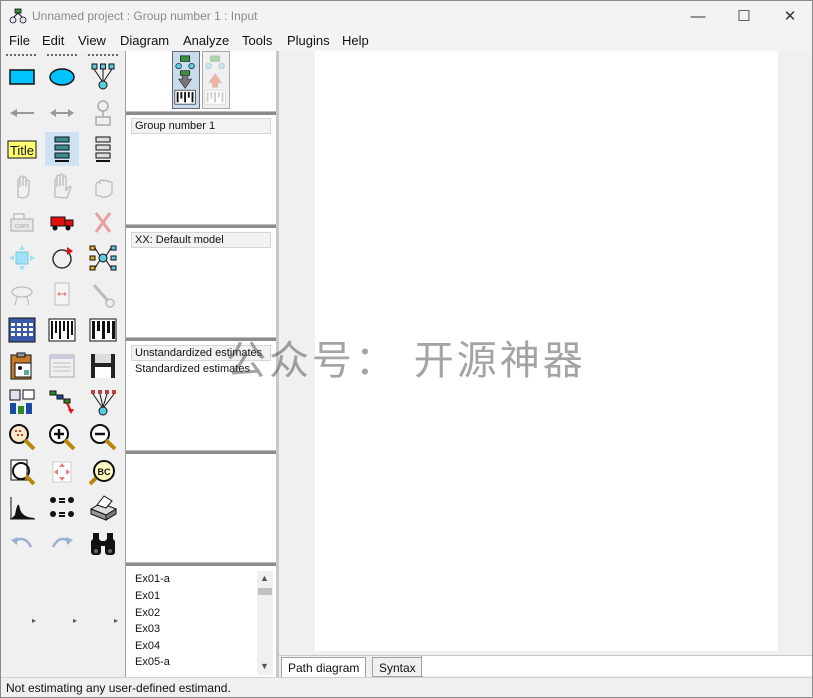 This screenshot has height=698, width=813. What do you see at coordinates (22, 472) in the screenshot?
I see `show-entire-page-icon` at bounding box center [22, 472].